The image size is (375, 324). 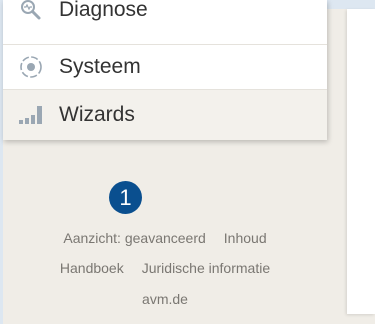 What do you see at coordinates (206, 268) in the screenshot?
I see `legal-link: Juridische informatie` at bounding box center [206, 268].